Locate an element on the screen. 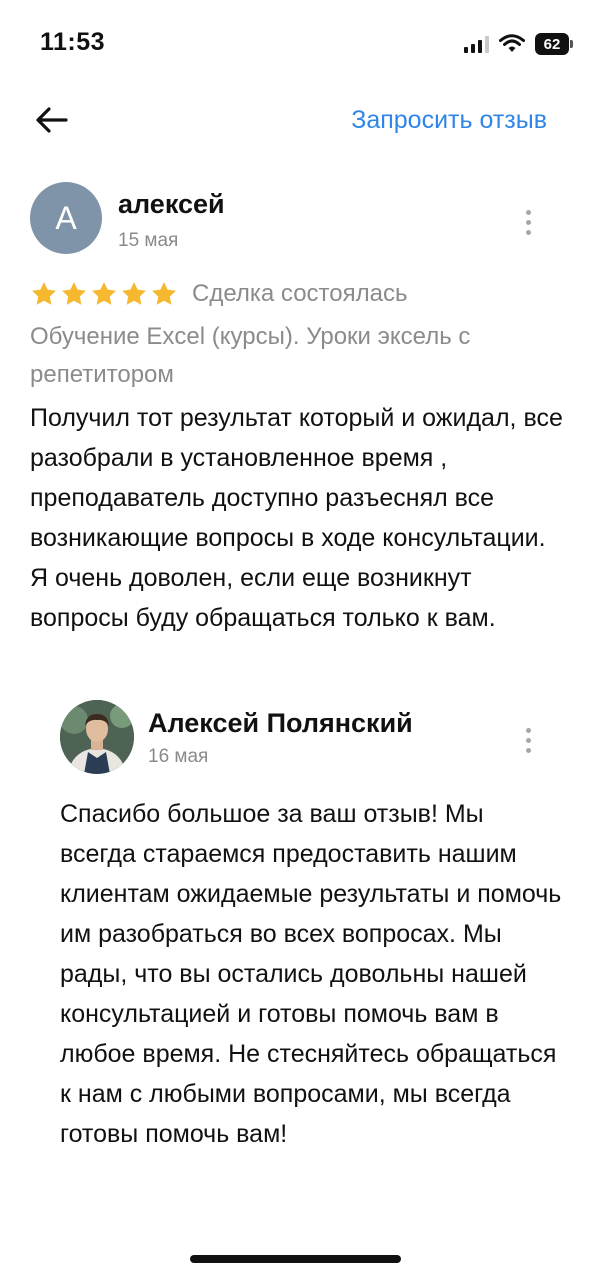 This screenshot has width=591, height=1280. signal-icon is located at coordinates (476, 44).